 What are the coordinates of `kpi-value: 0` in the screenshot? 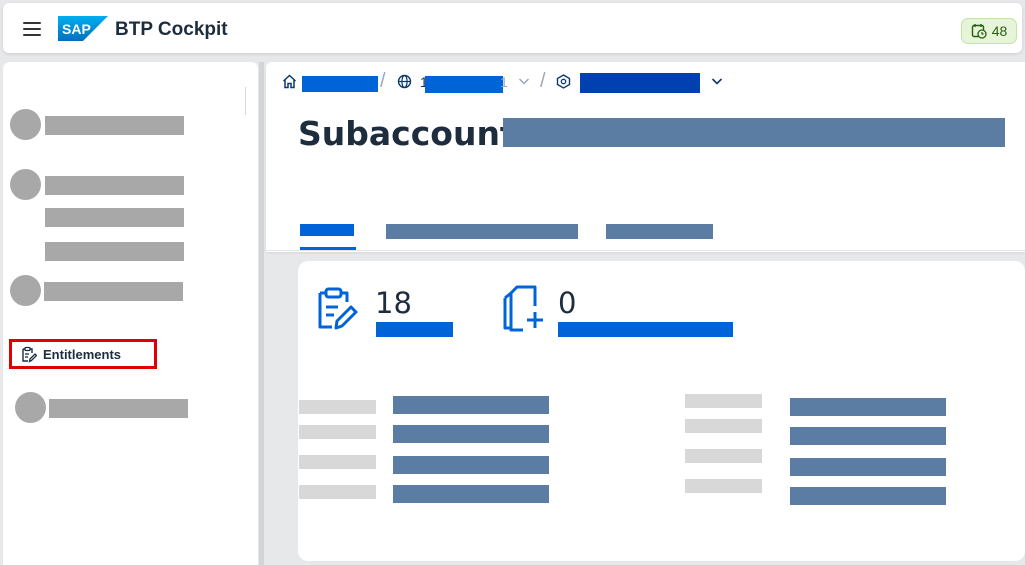 It's located at (567, 303).